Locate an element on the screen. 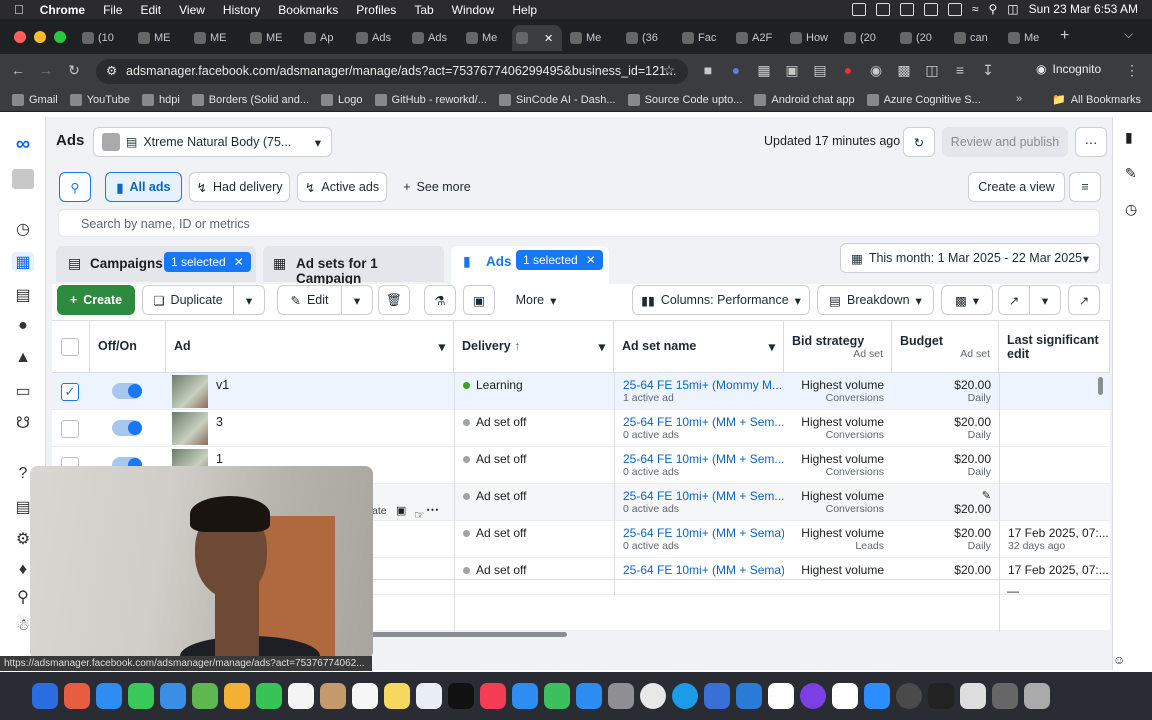 Image resolution: width=1152 pixels, height=720 pixels. review-publish-button: Review and publish is located at coordinates (1005, 142).